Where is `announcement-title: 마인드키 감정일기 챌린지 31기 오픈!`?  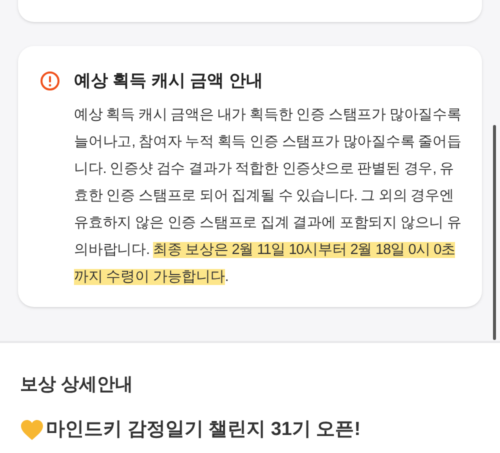
announcement-title: 마인드키 감정일기 챌린지 31기 오픈! is located at coordinates (203, 430).